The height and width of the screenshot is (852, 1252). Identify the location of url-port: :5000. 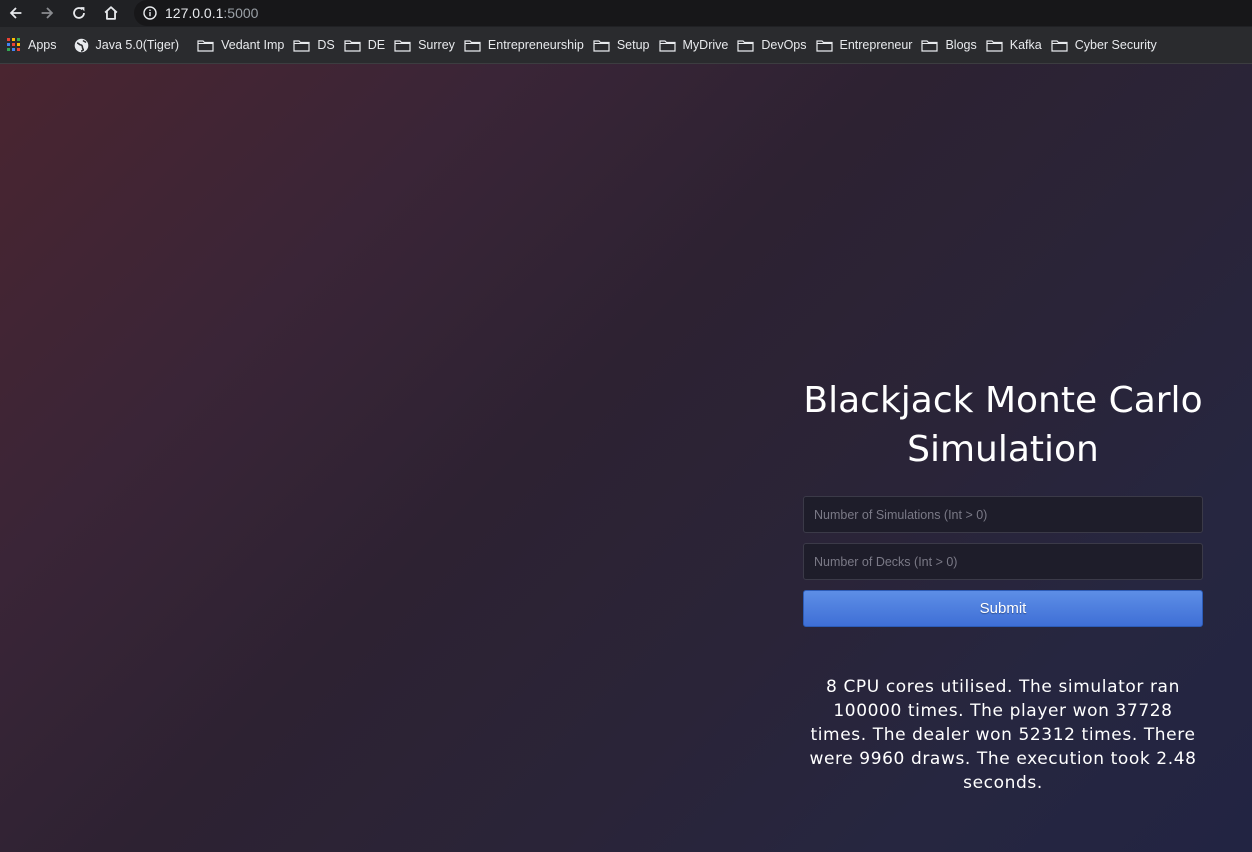
(241, 13).